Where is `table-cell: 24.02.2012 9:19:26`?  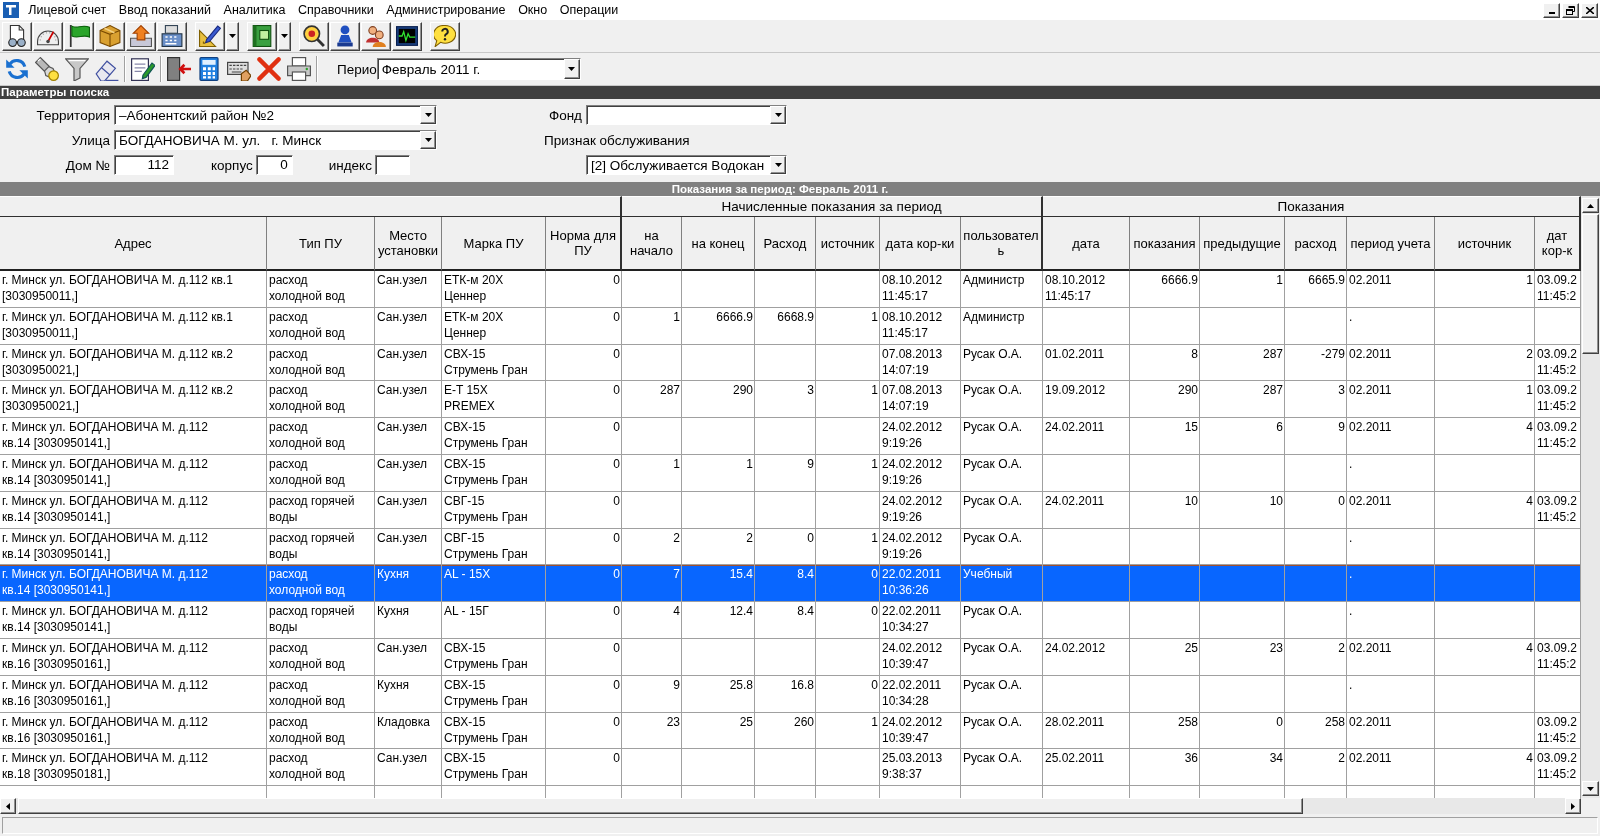 table-cell: 24.02.2012 9:19:26 is located at coordinates (920, 473).